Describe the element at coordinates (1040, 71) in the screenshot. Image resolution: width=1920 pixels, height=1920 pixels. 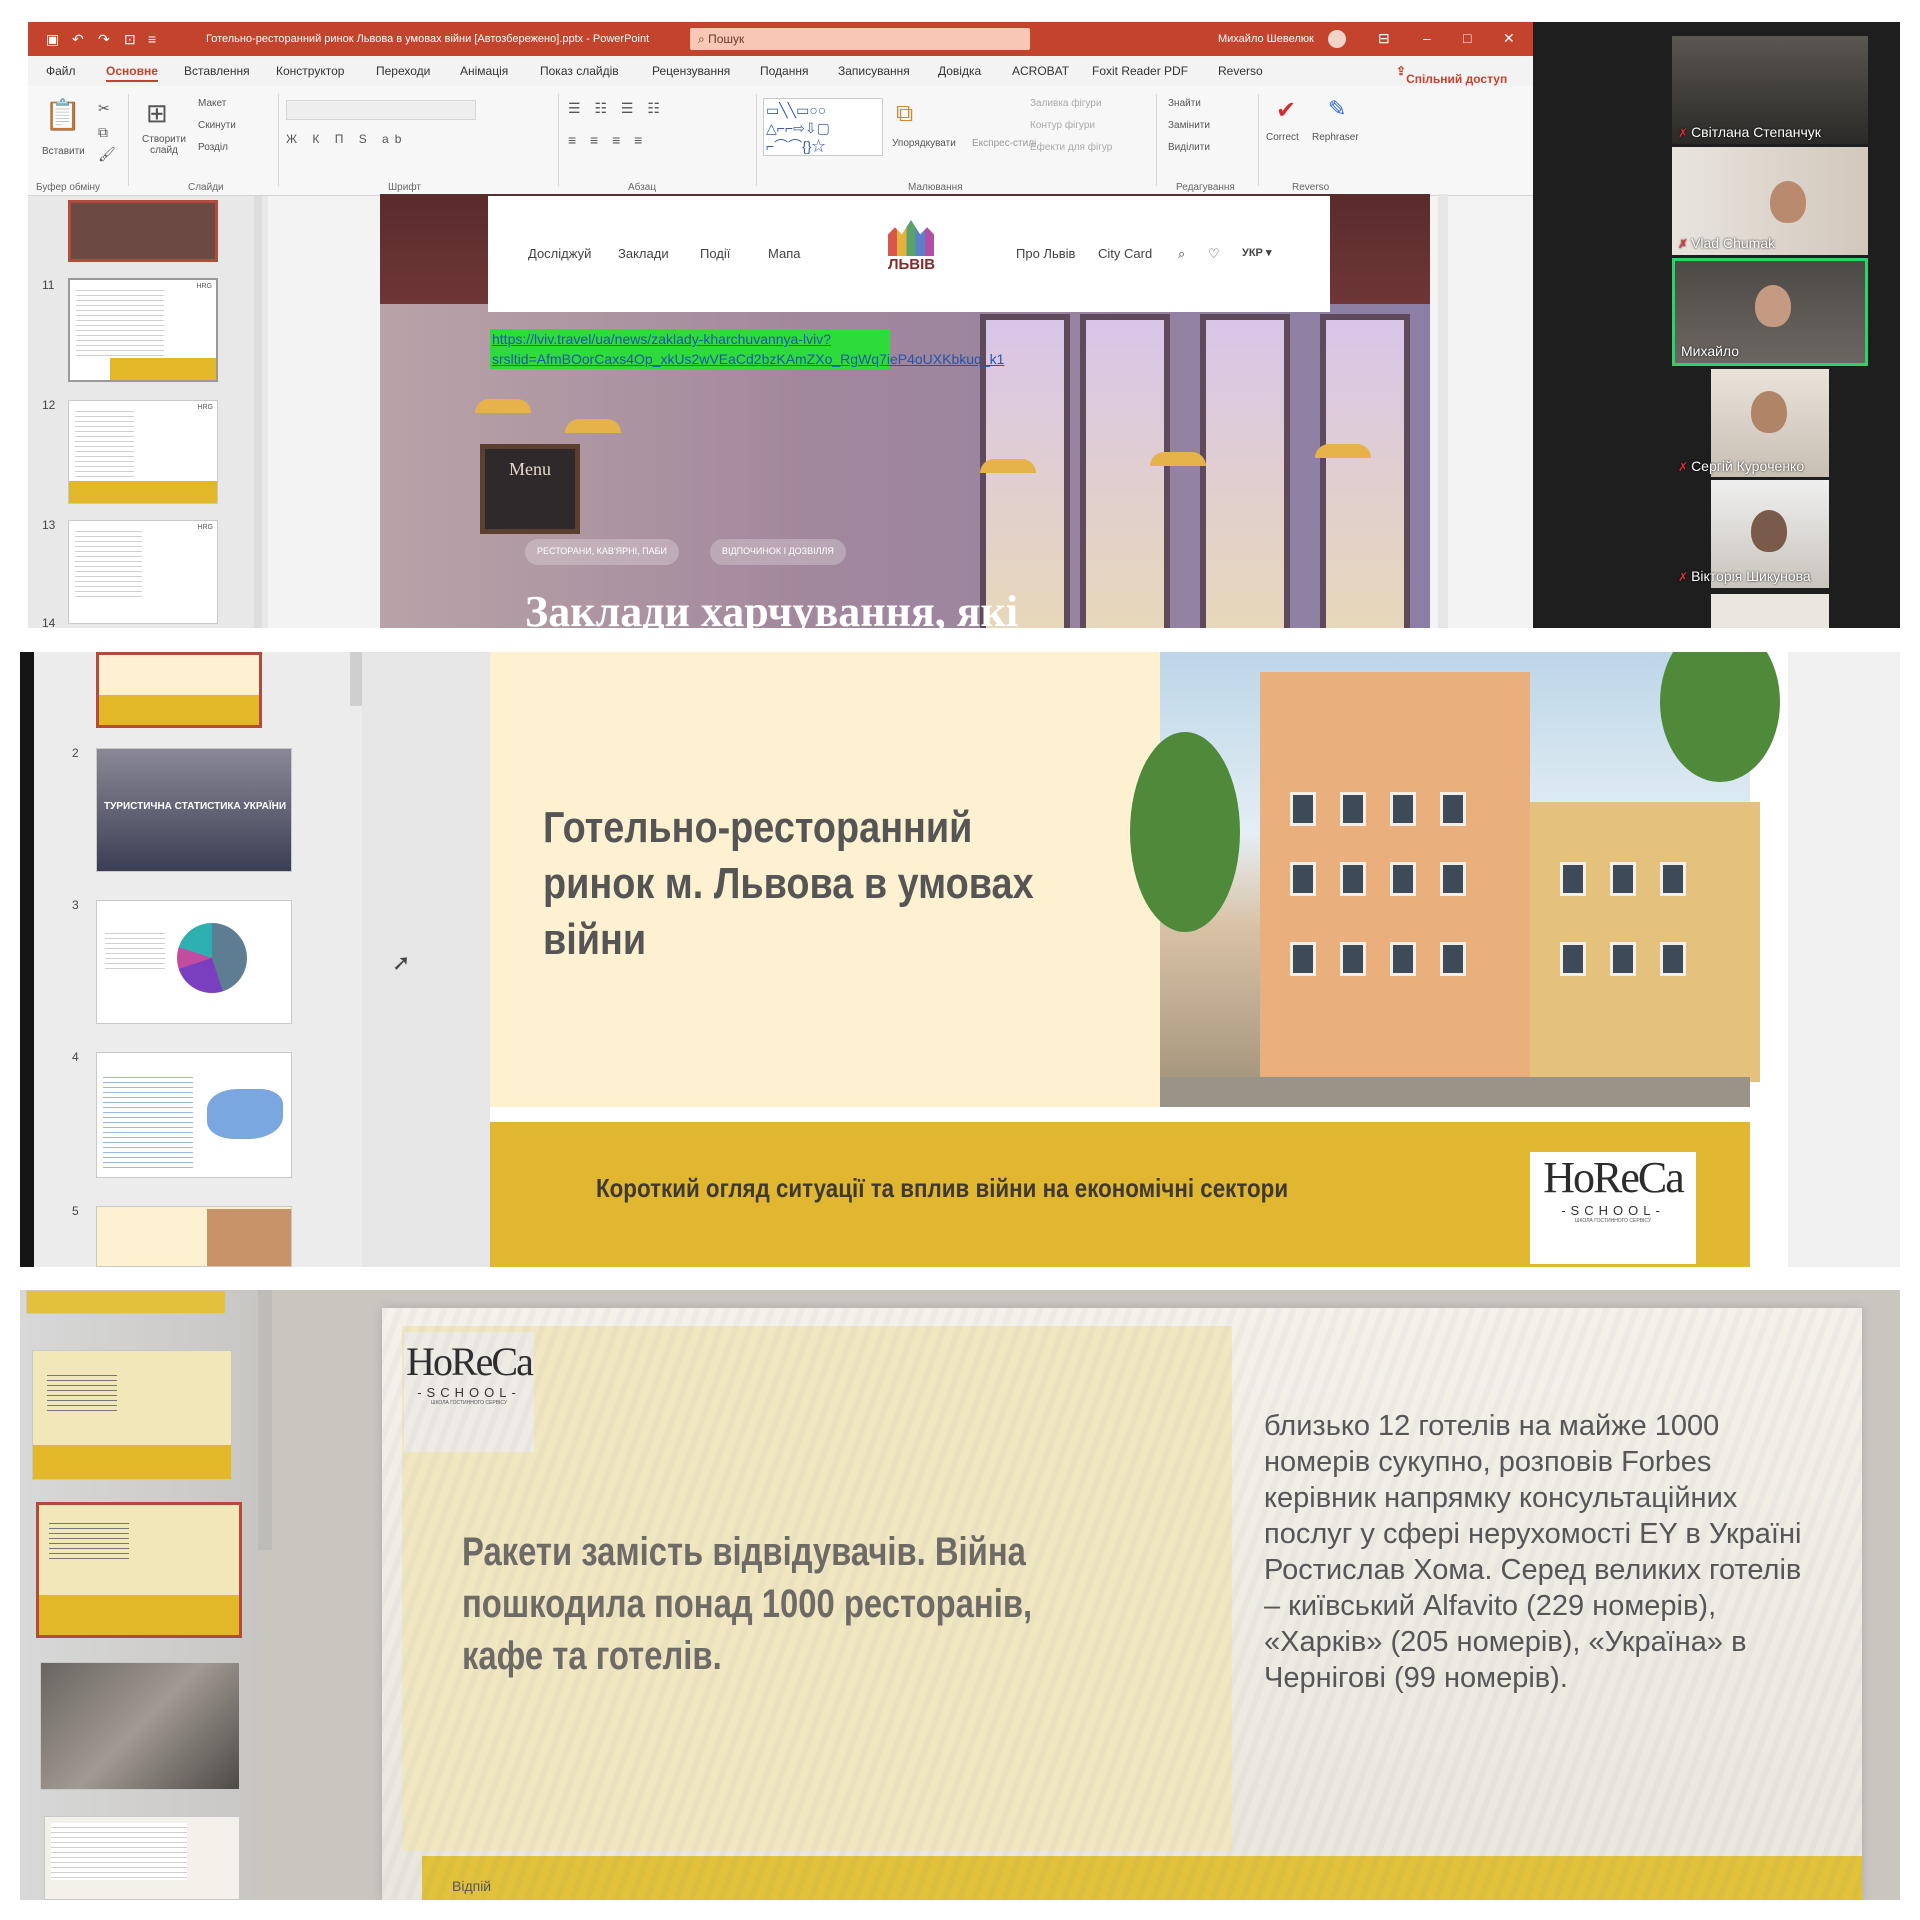
I see `tab-acrobat: ACROBAT` at that location.